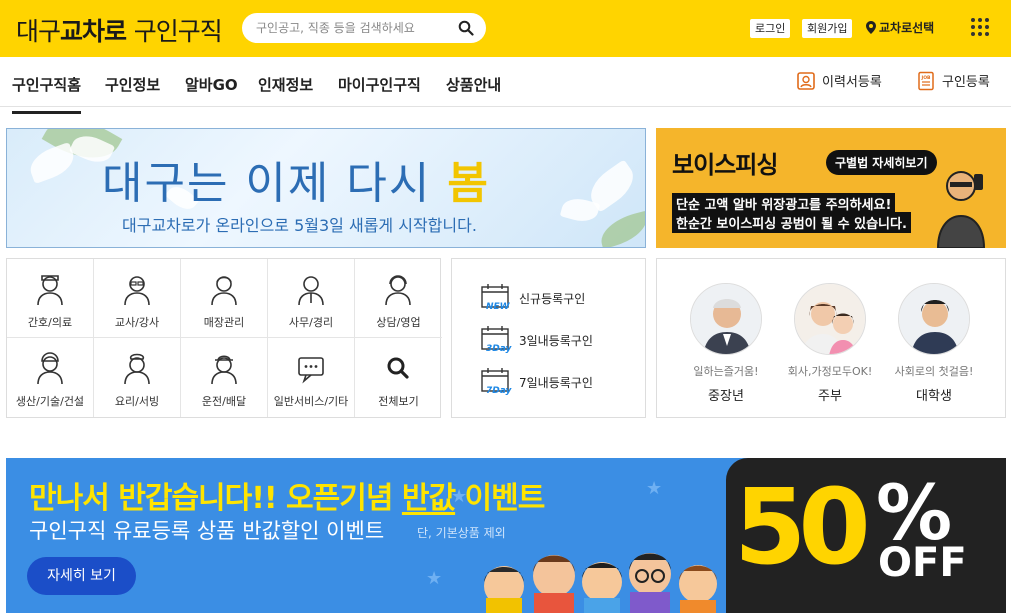 Image resolution: width=1011 pixels, height=613 pixels. Describe the element at coordinates (505, 28) in the screenshot. I see `top-header: 대구교차로 구인구직 로그인 회원가입 교차로선택` at that location.